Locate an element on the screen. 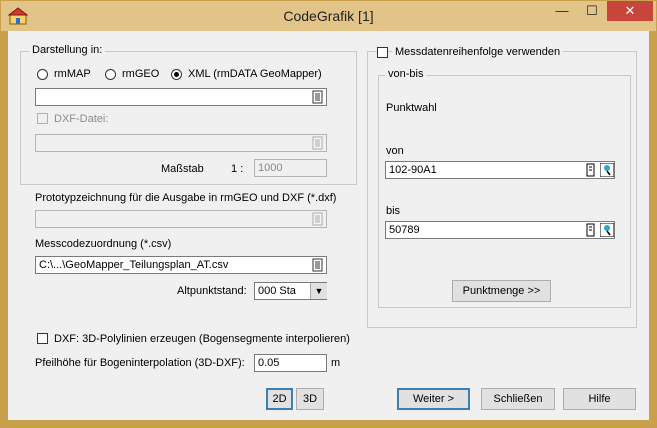 The width and height of the screenshot is (657, 428). radio-rmgeo-label: rmGEO is located at coordinates (141, 74).